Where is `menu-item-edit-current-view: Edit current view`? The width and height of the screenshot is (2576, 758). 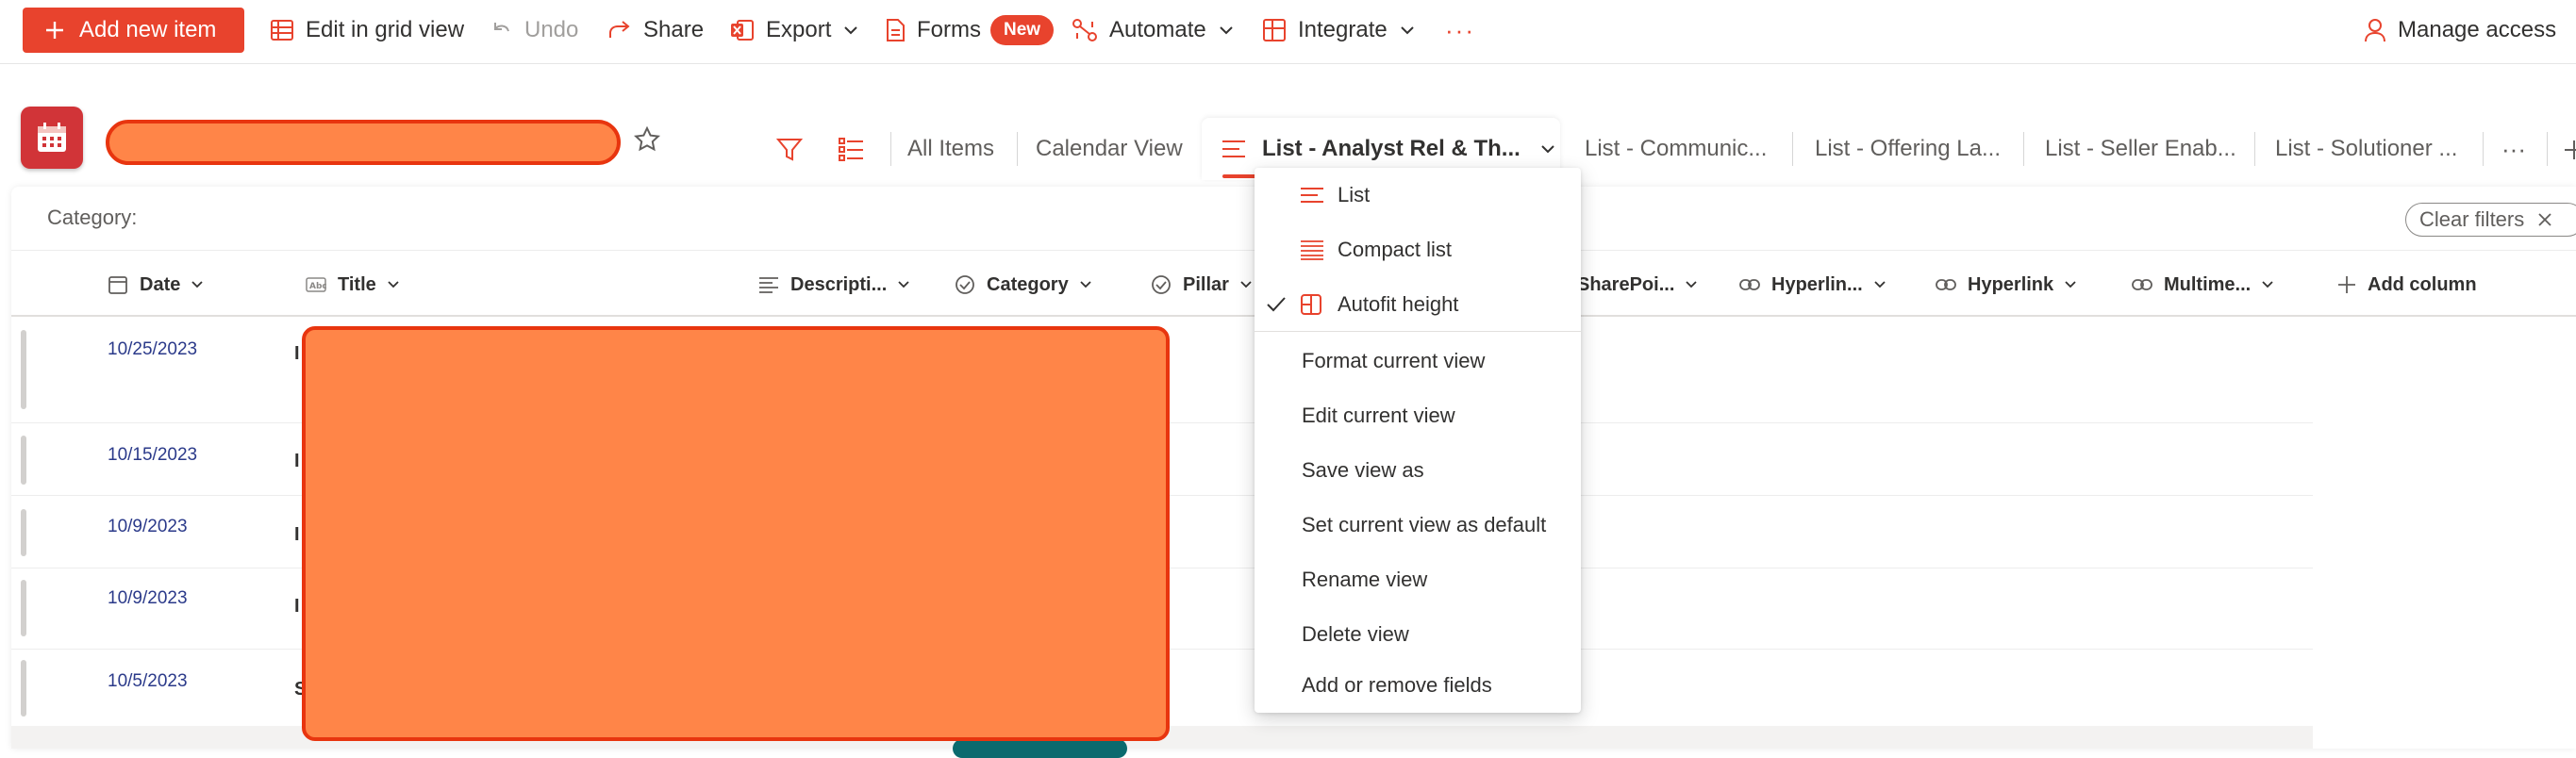 menu-item-edit-current-view: Edit current view is located at coordinates (1418, 415).